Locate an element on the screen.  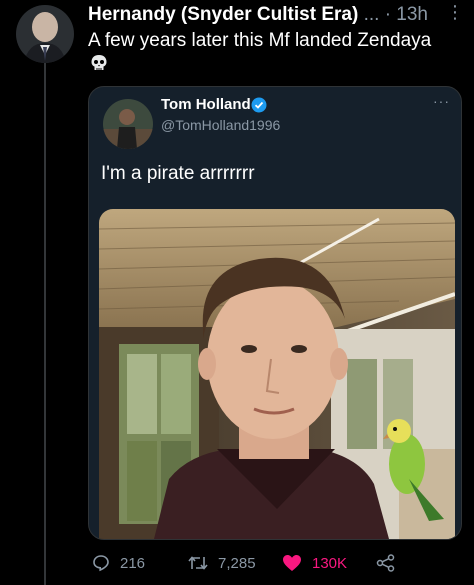
retweet-count: 7,285 is located at coordinates (237, 563).